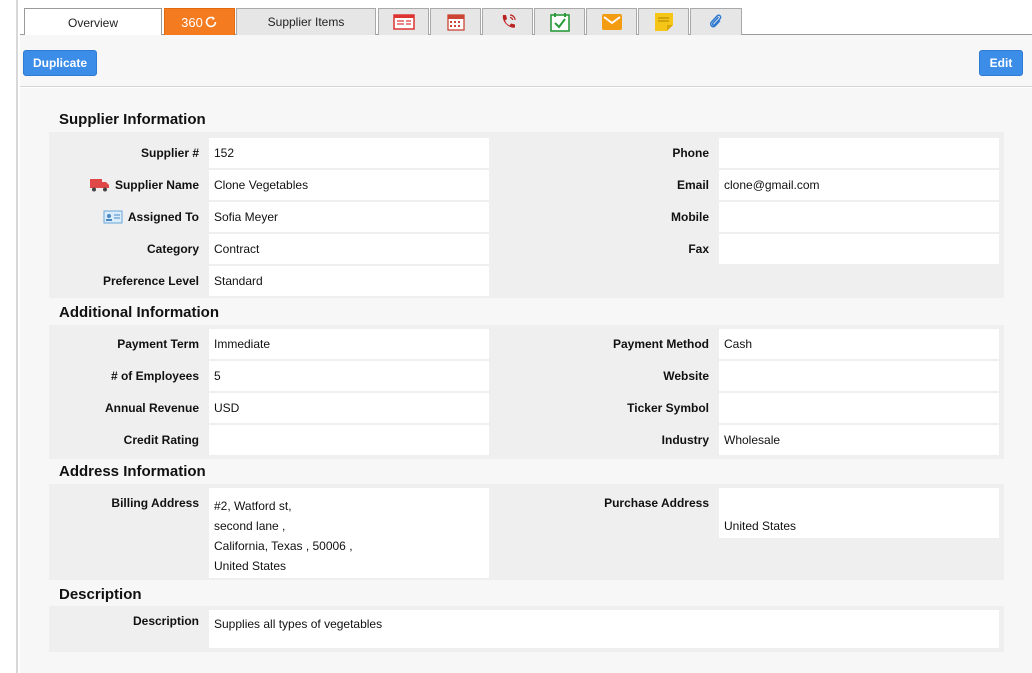 The image size is (1032, 673). What do you see at coordinates (99, 185) in the screenshot?
I see `truck-icon` at bounding box center [99, 185].